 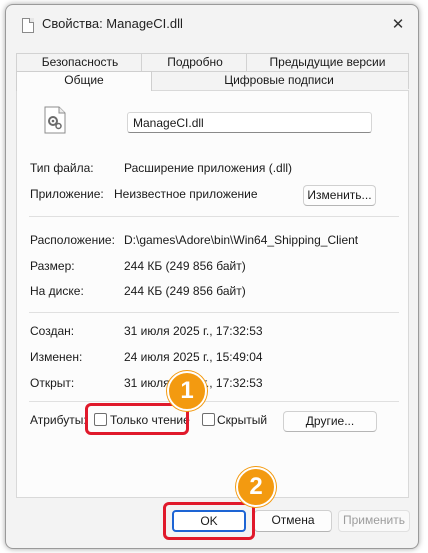 I want to click on disk-size-value: 244 КБ (249 856 байт), so click(x=185, y=291).